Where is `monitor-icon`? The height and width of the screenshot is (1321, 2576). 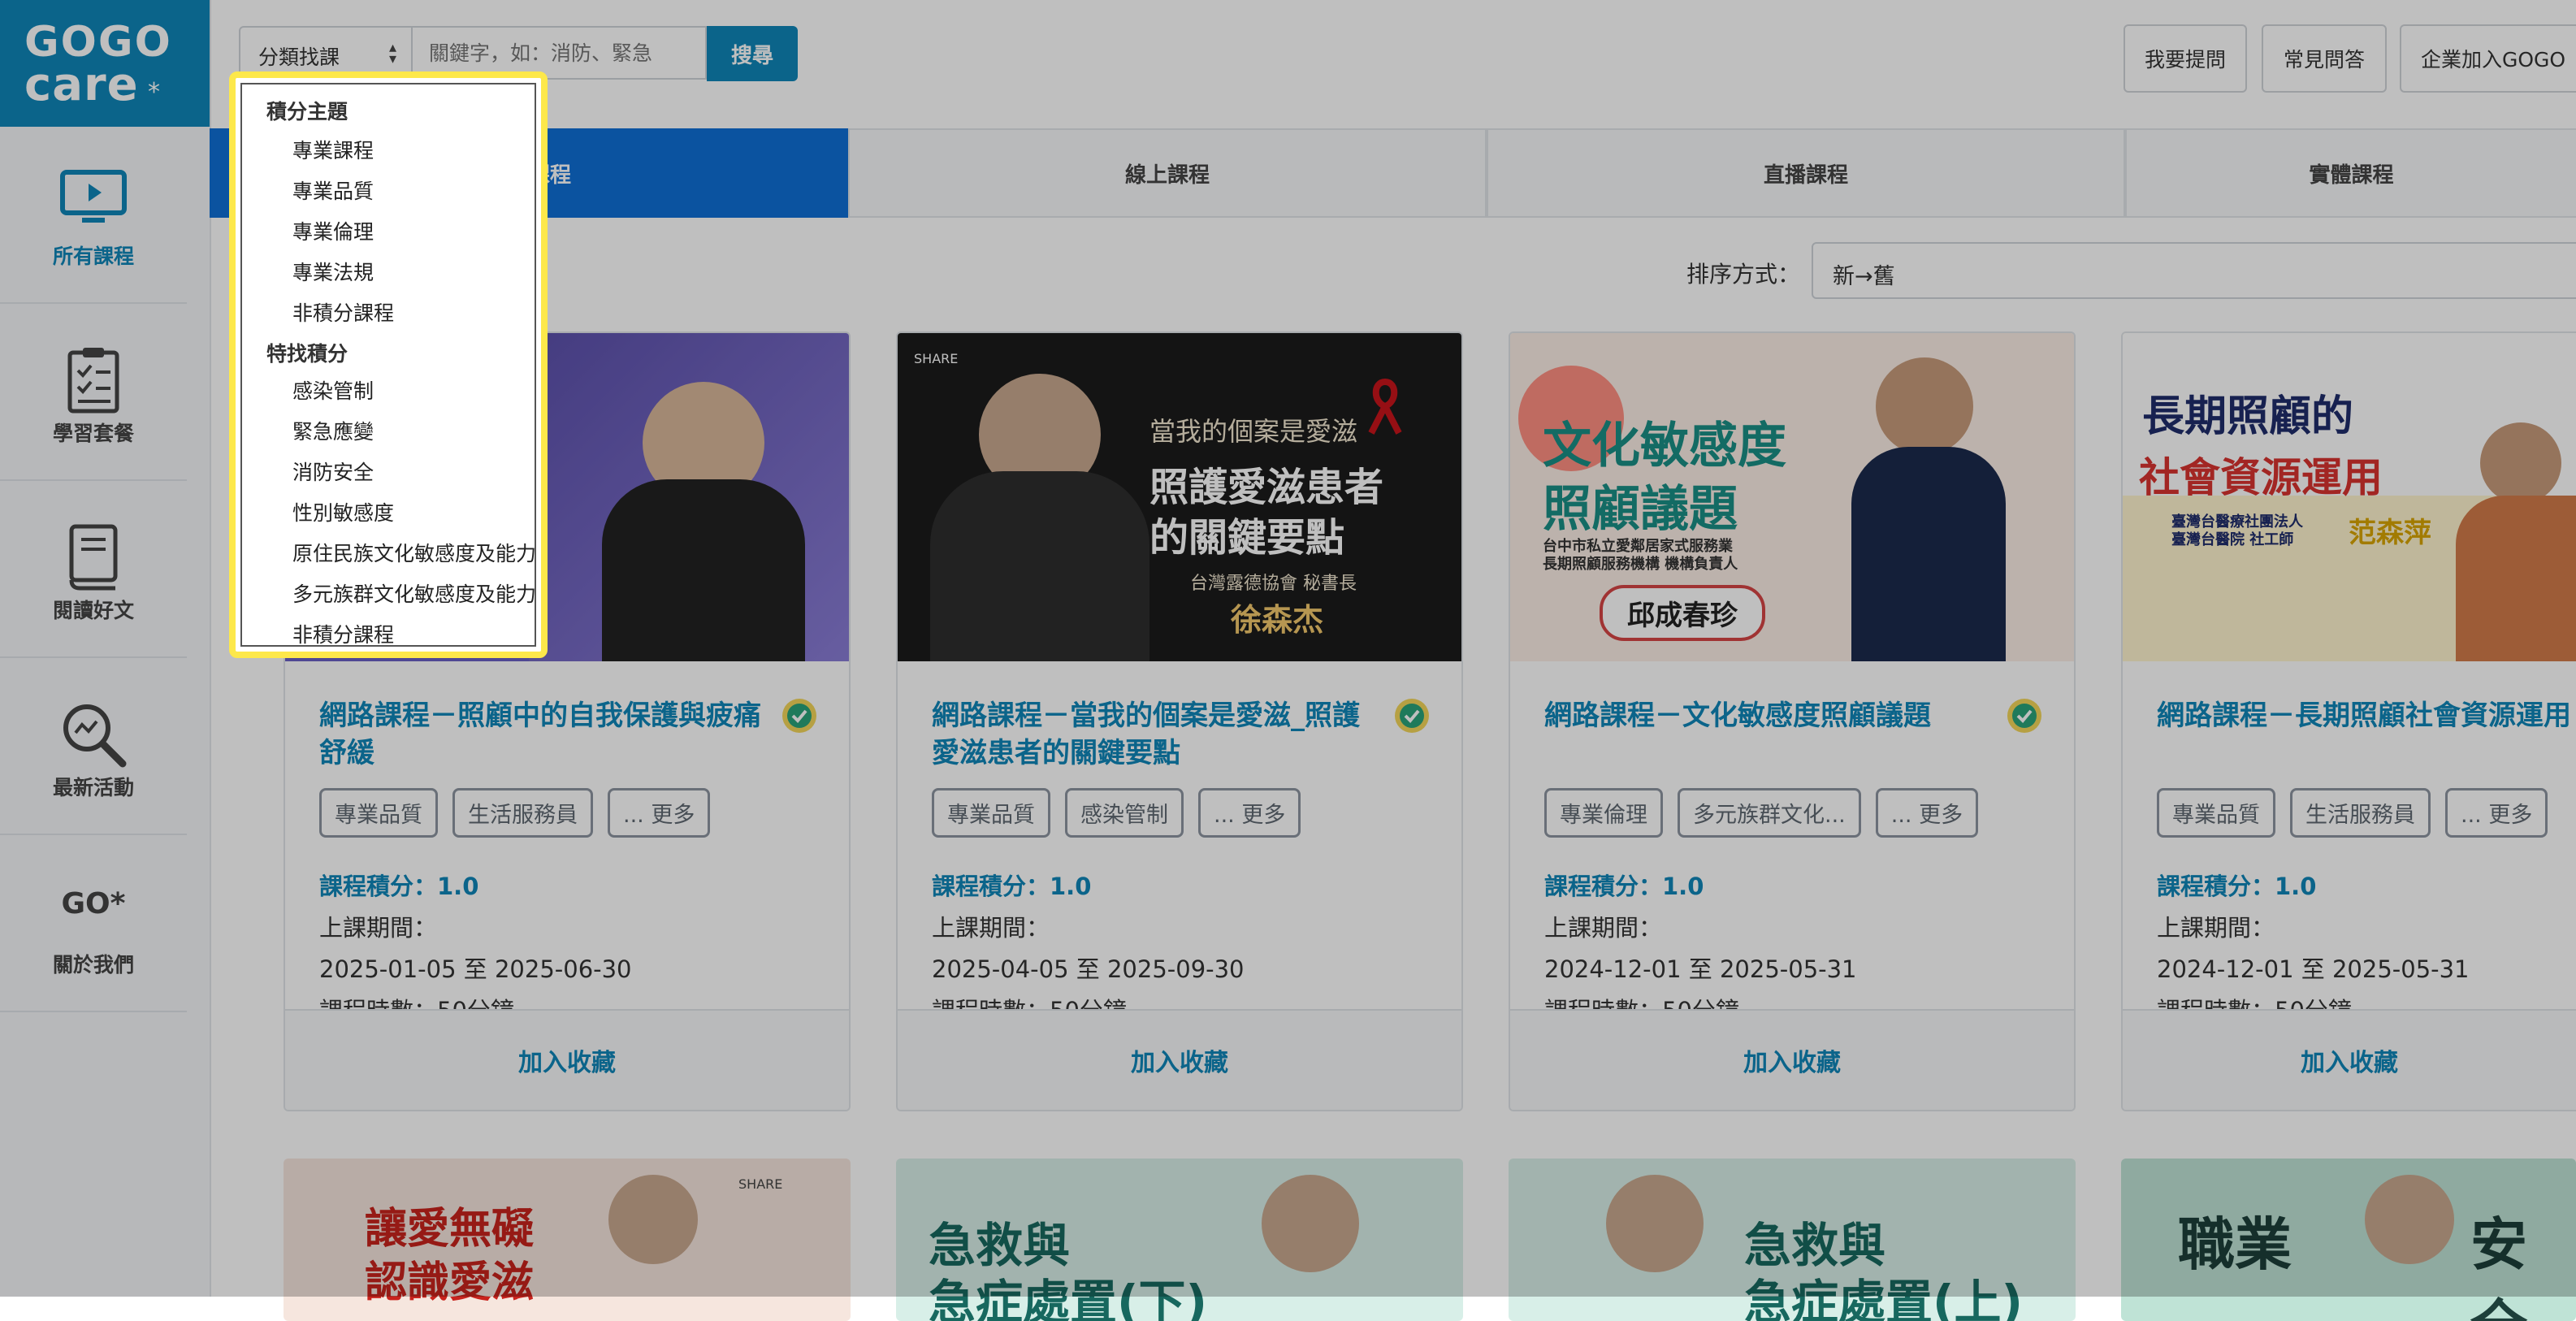
monitor-icon is located at coordinates (93, 201).